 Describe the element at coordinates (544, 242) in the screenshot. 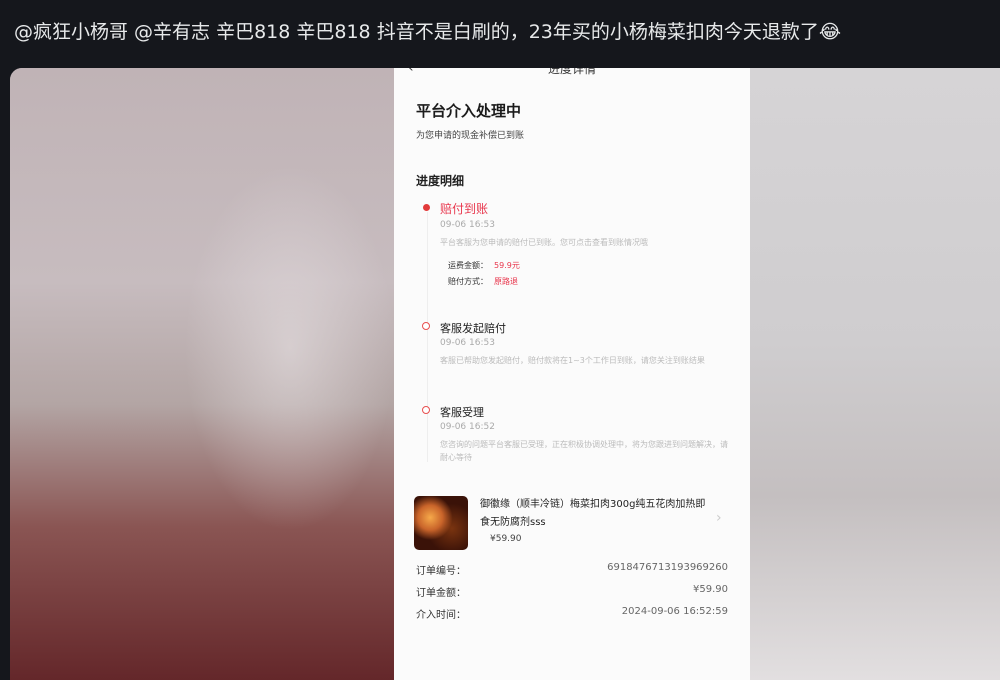

I see `step-description: 平台客服为您申请的赔付已到账。您可点击查看到账情况哦` at that location.